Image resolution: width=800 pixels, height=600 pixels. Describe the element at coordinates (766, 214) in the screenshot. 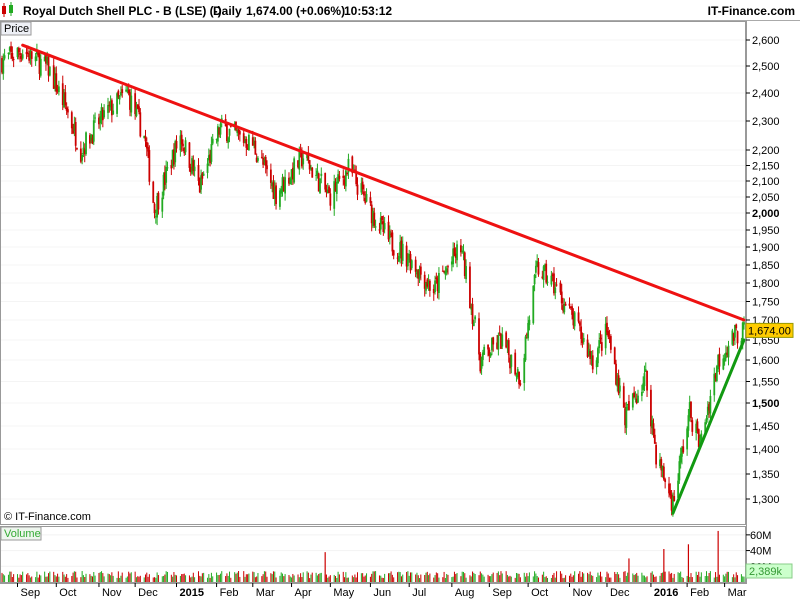

I see `price-tick-label: 2,000` at that location.